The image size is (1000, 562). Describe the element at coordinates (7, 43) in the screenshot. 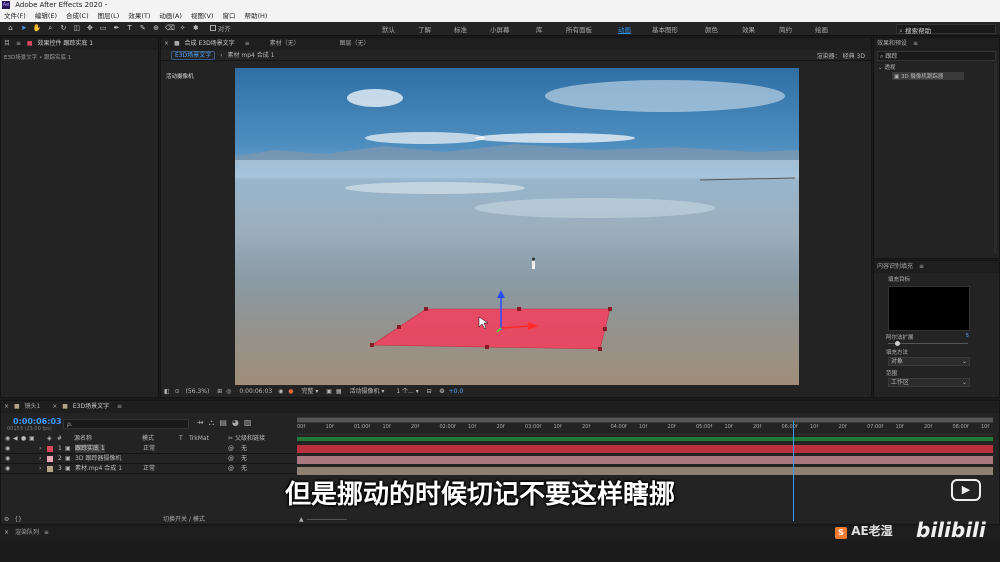

I see `project-tab: 目` at that location.